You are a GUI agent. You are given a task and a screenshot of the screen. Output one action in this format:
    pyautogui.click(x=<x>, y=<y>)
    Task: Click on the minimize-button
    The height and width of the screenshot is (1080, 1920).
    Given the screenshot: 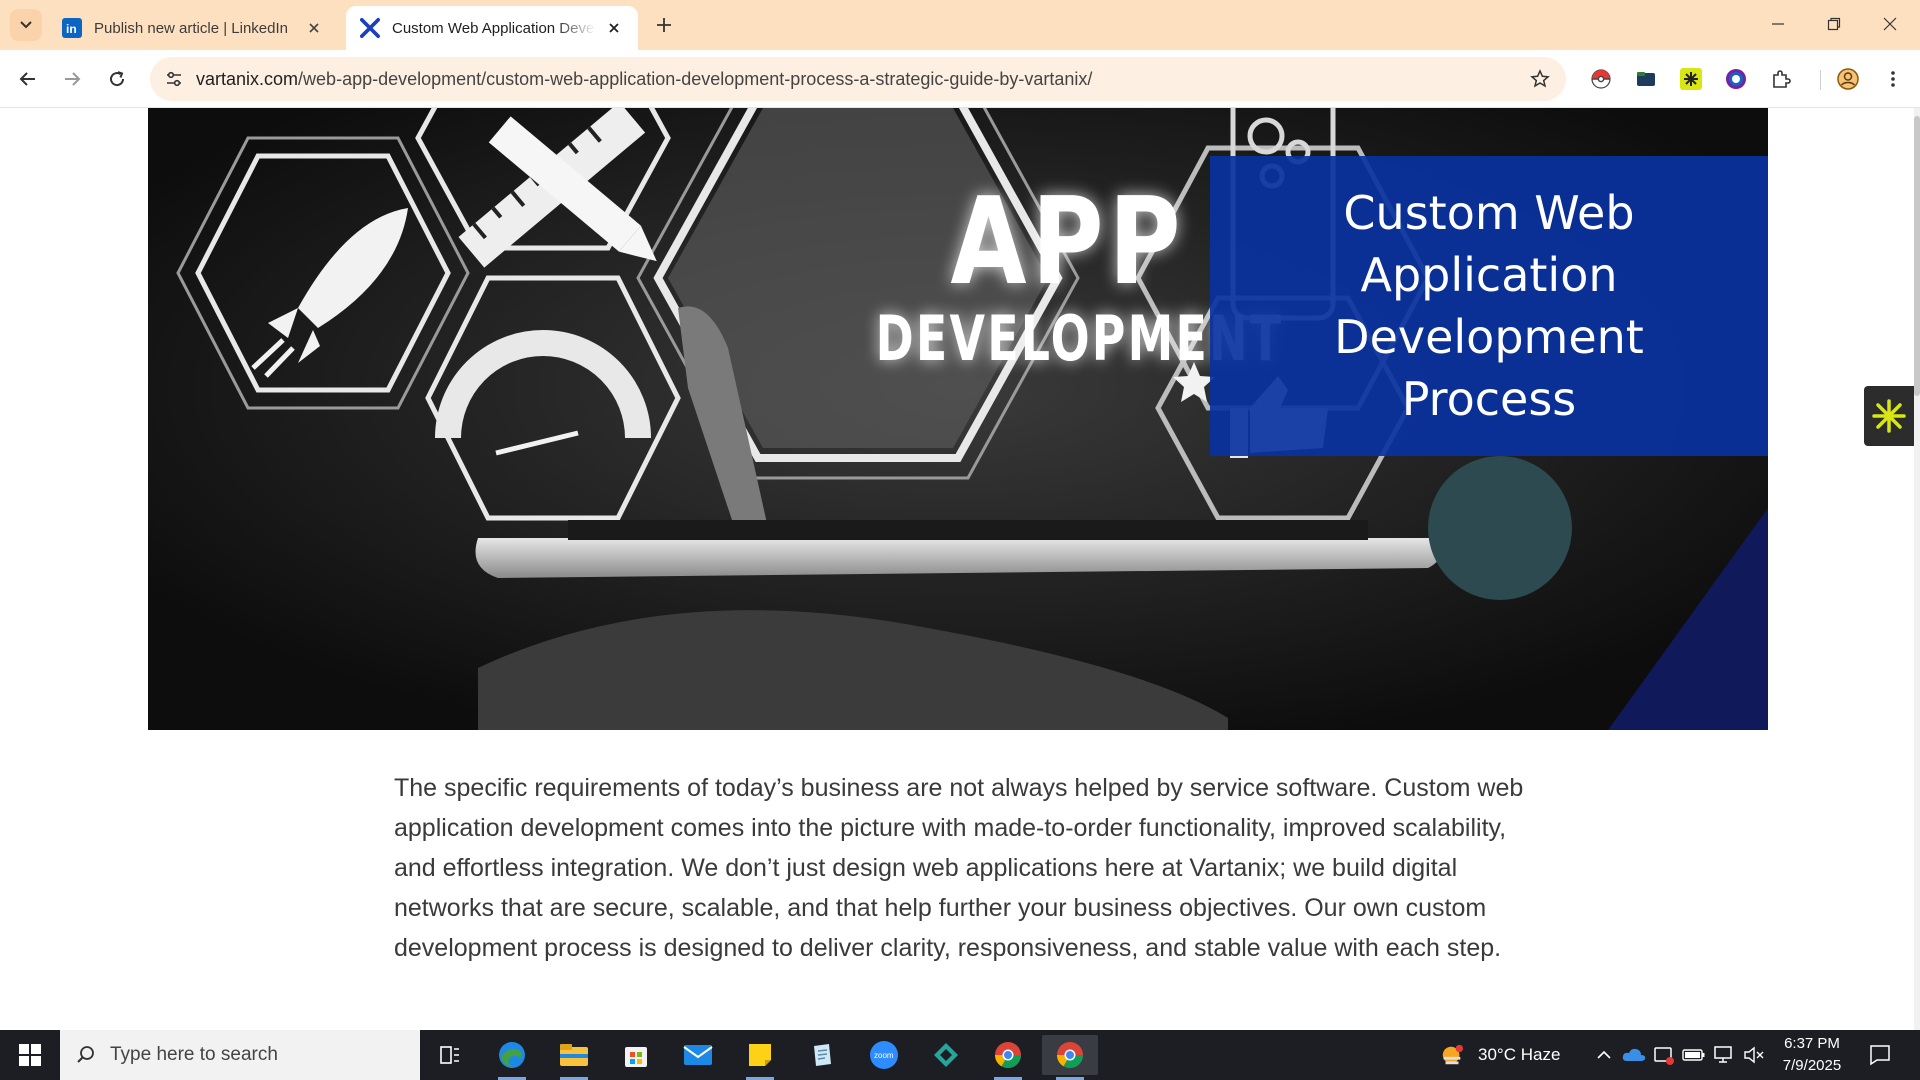 What is the action you would take?
    pyautogui.click(x=1778, y=24)
    